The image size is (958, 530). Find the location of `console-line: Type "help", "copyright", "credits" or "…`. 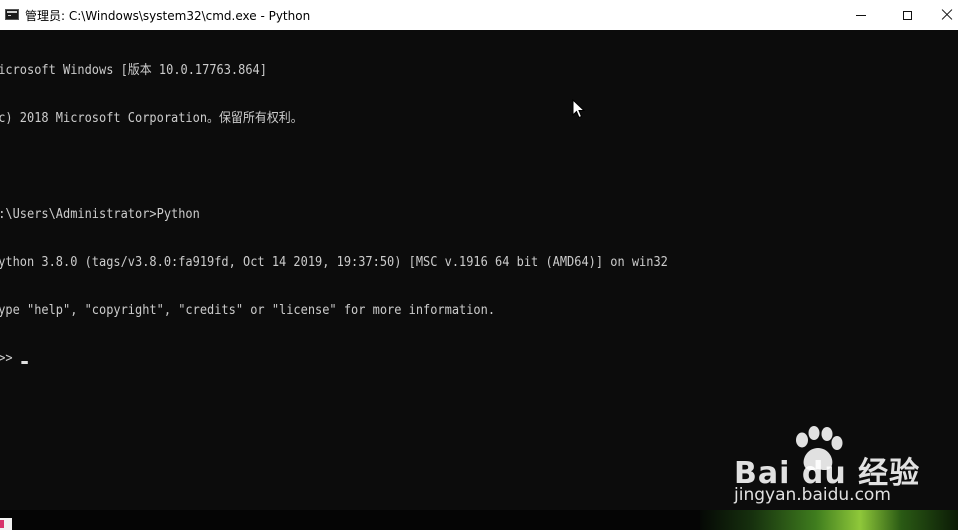

console-line: Type "help", "copyright", "credits" or "… is located at coordinates (248, 310).